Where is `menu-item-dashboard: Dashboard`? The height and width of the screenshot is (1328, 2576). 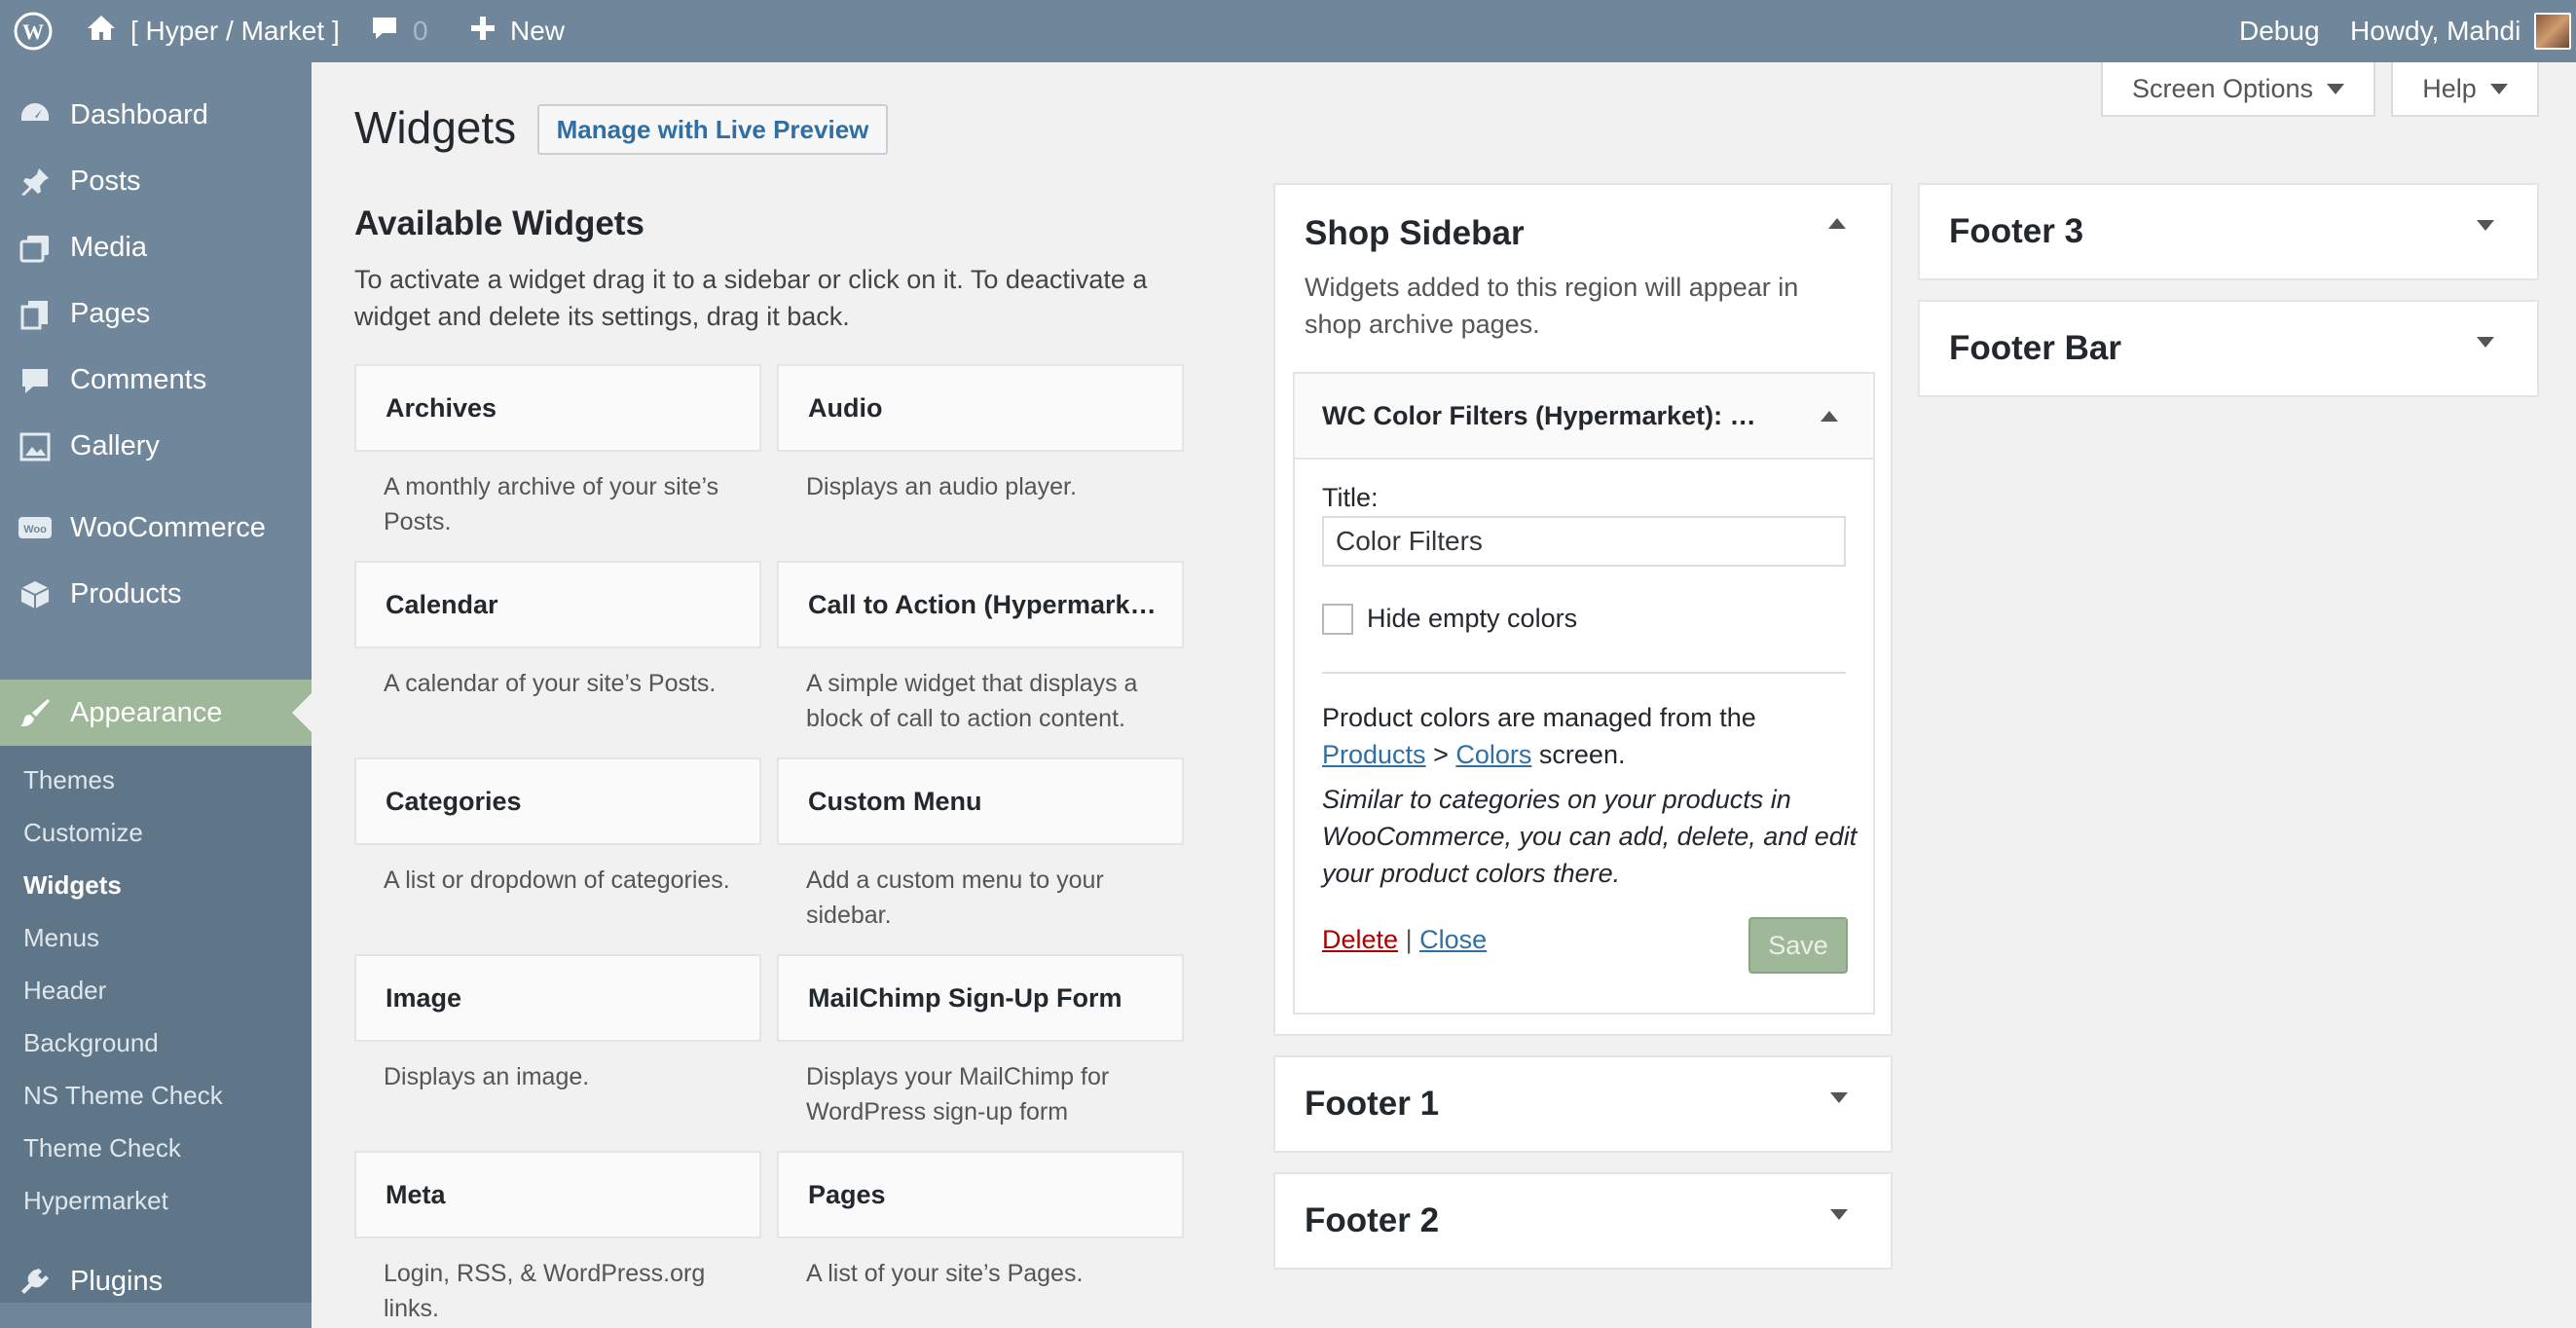 menu-item-dashboard: Dashboard is located at coordinates (156, 115).